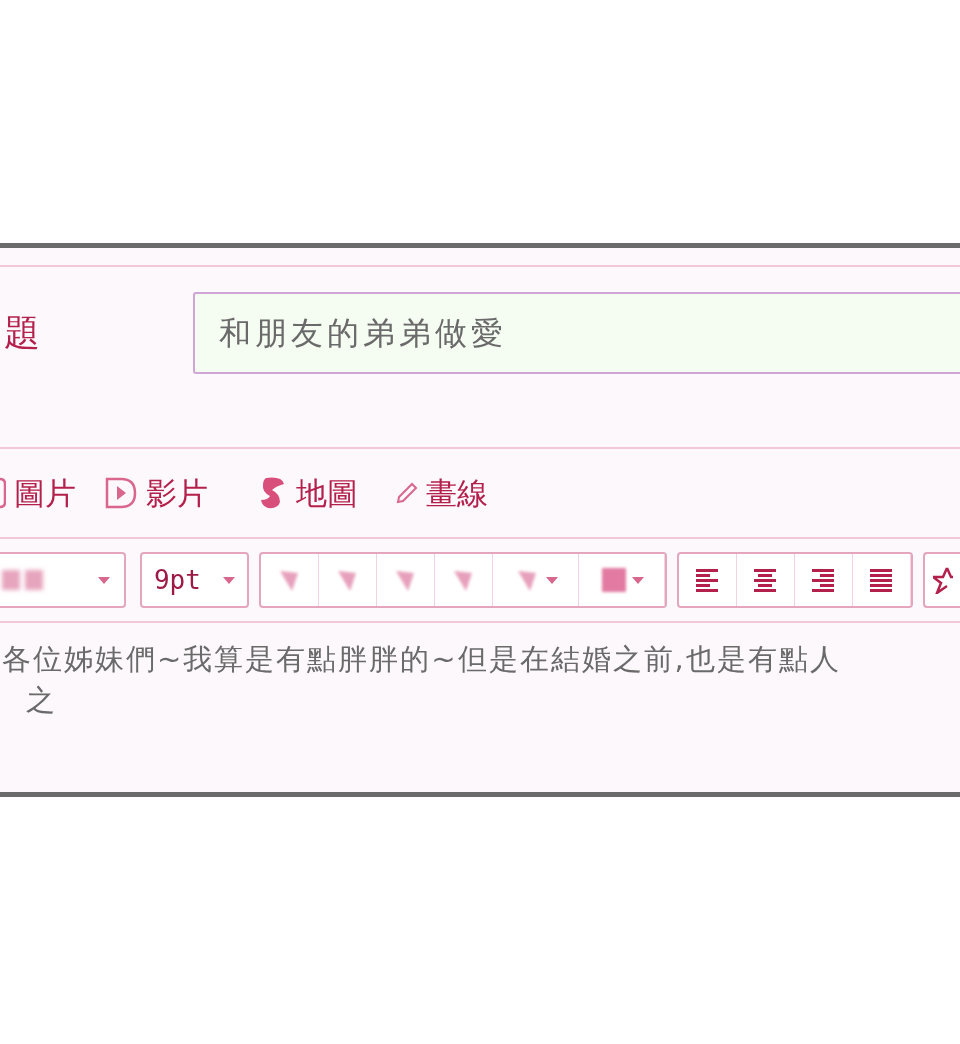 The height and width of the screenshot is (1044, 960). What do you see at coordinates (177, 580) in the screenshot?
I see `size-value: 9pt` at bounding box center [177, 580].